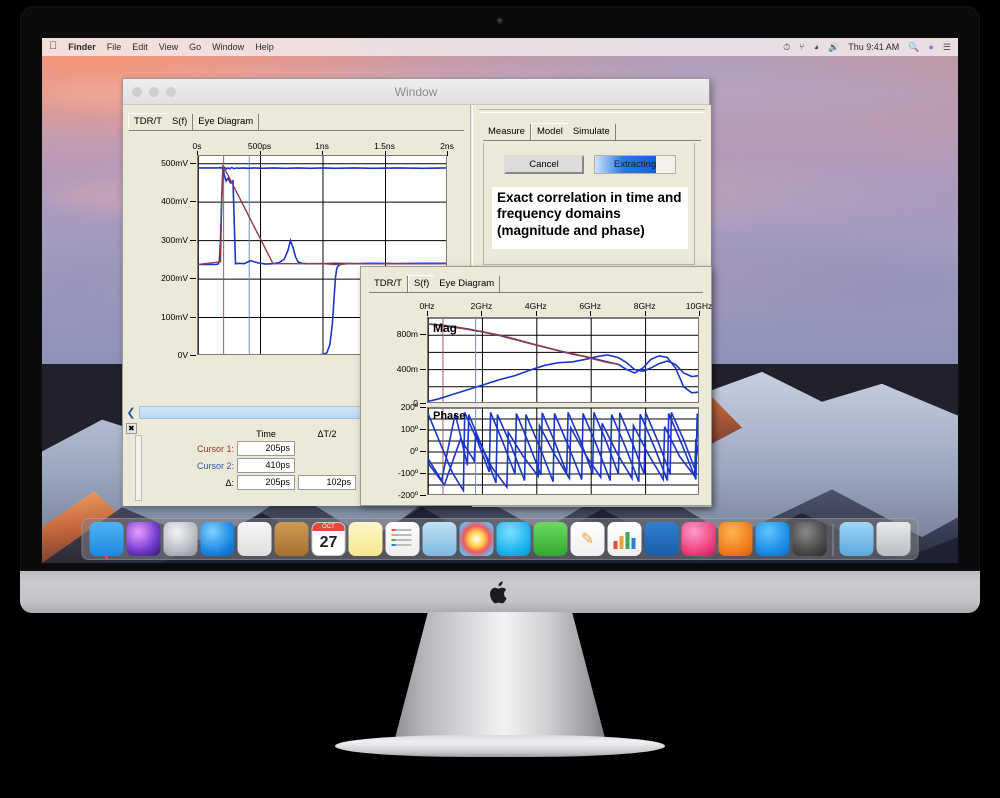 The image size is (1000, 798). What do you see at coordinates (180, 539) in the screenshot?
I see `dock-item-launchpad` at bounding box center [180, 539].